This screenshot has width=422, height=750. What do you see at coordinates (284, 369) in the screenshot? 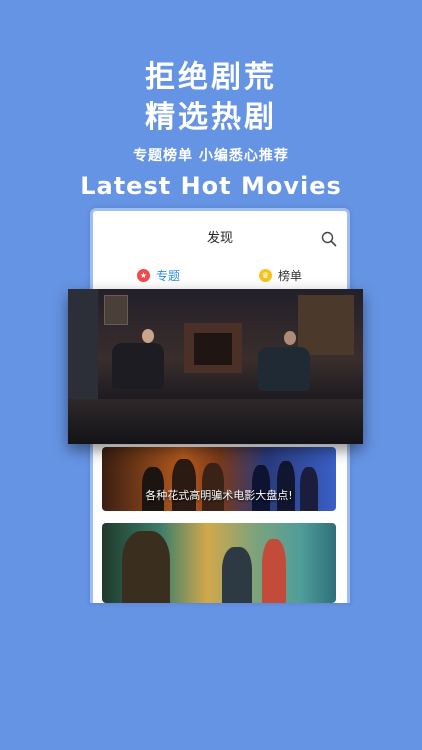
I see `scene-armchair-right` at bounding box center [284, 369].